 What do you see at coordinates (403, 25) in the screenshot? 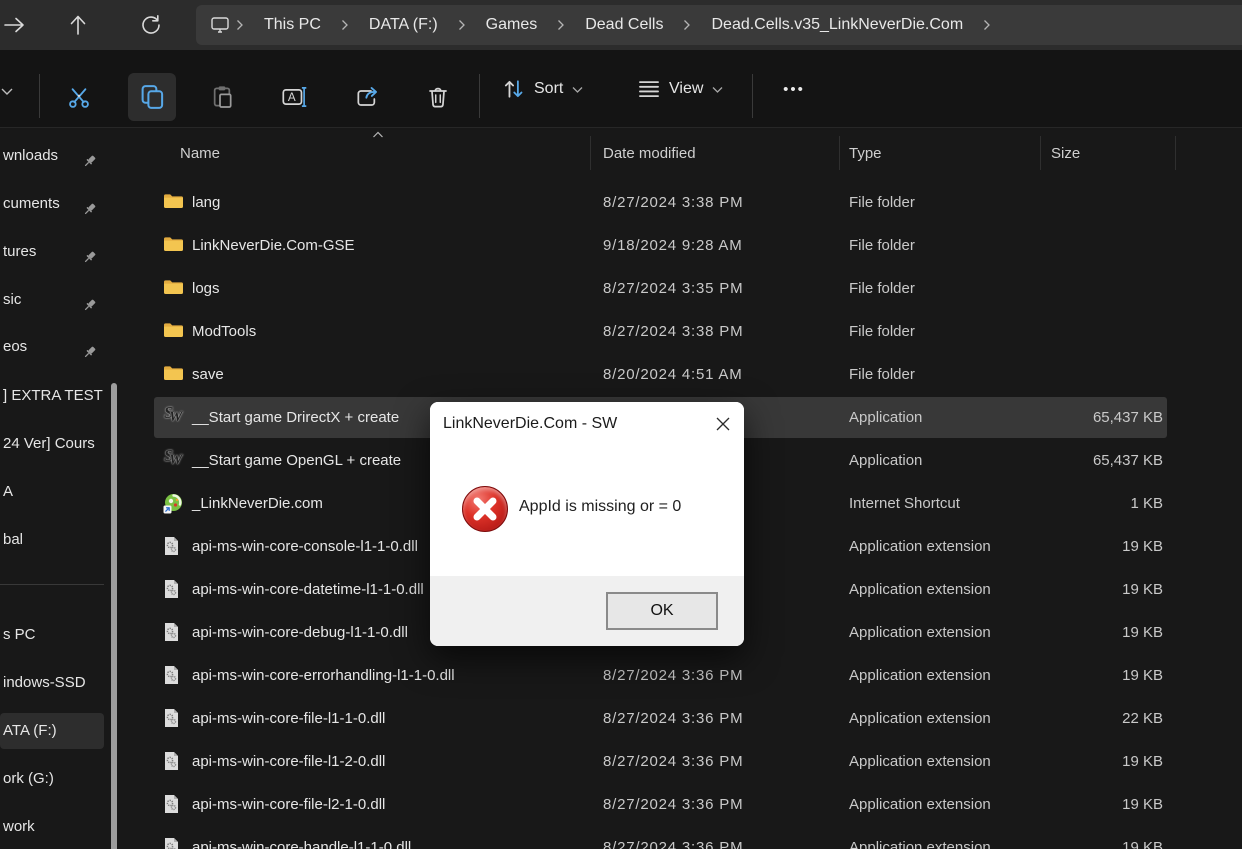
I see `breadcrumb-item: DATA (F:)` at bounding box center [403, 25].